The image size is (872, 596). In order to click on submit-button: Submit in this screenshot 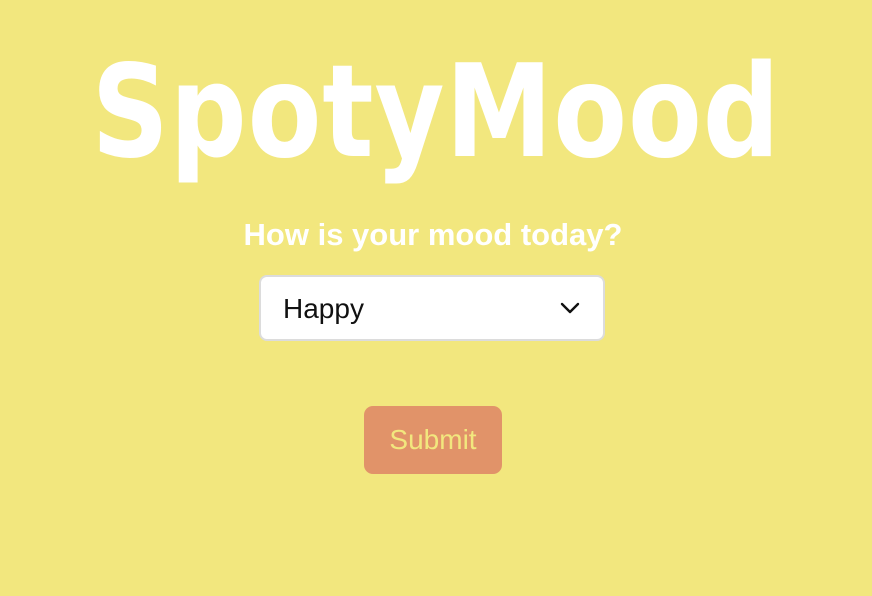, I will do `click(433, 440)`.